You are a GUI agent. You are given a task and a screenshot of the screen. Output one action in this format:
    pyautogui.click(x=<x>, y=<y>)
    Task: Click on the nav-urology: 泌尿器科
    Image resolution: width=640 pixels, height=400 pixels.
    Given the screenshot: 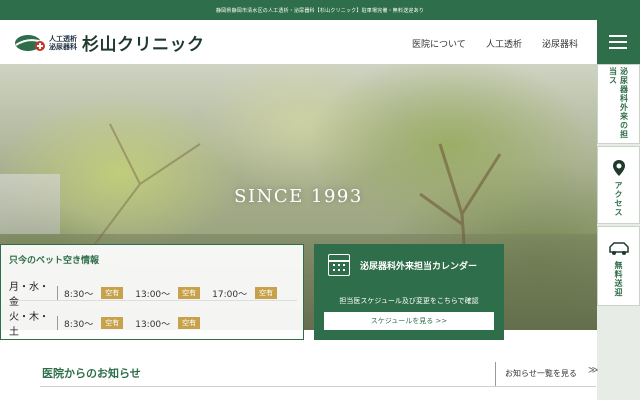 What is the action you would take?
    pyautogui.click(x=560, y=43)
    